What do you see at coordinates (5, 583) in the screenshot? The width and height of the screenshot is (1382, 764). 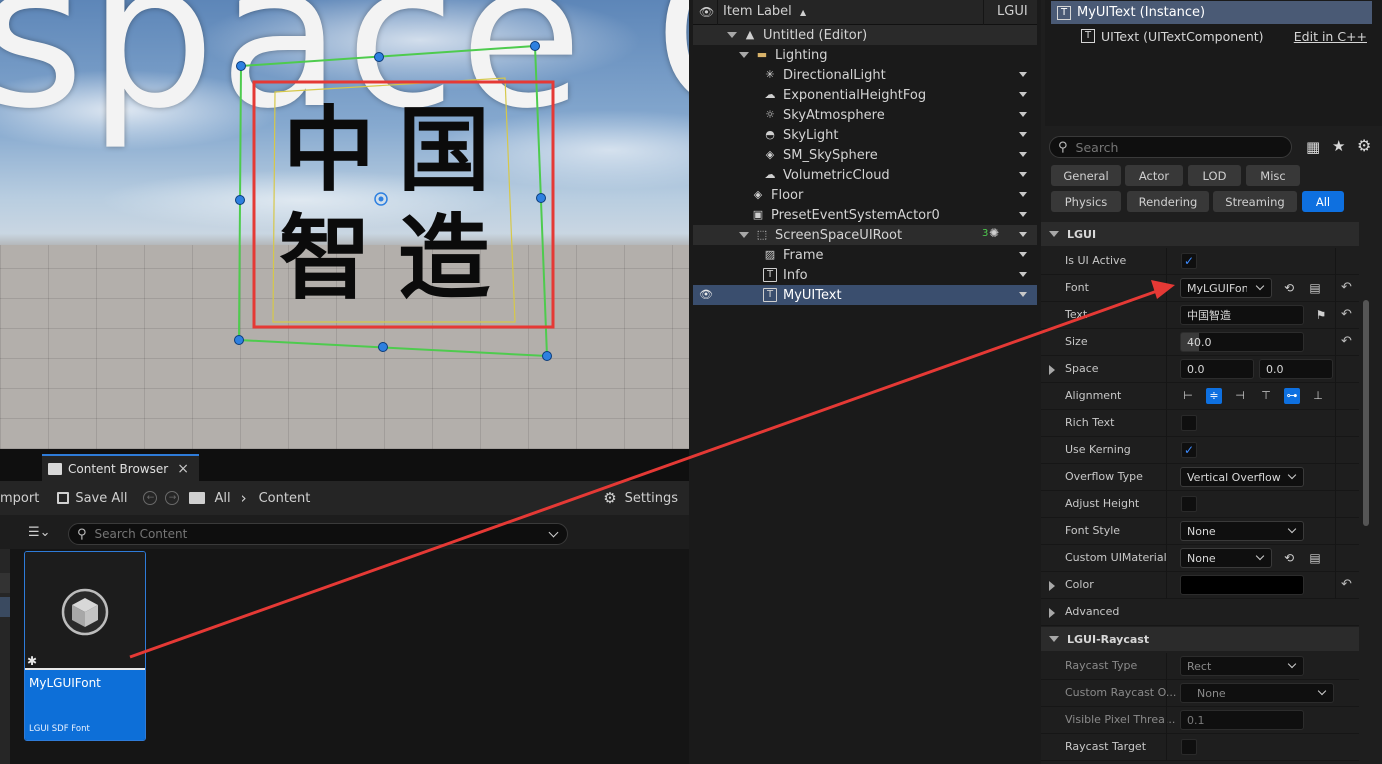 I see `sources-tab` at bounding box center [5, 583].